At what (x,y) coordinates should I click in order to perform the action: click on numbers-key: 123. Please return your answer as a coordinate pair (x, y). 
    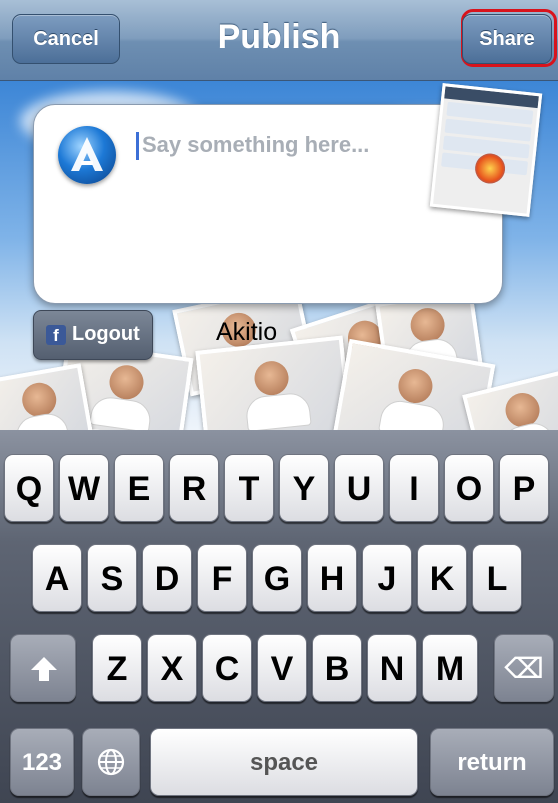
    Looking at the image, I should click on (42, 762).